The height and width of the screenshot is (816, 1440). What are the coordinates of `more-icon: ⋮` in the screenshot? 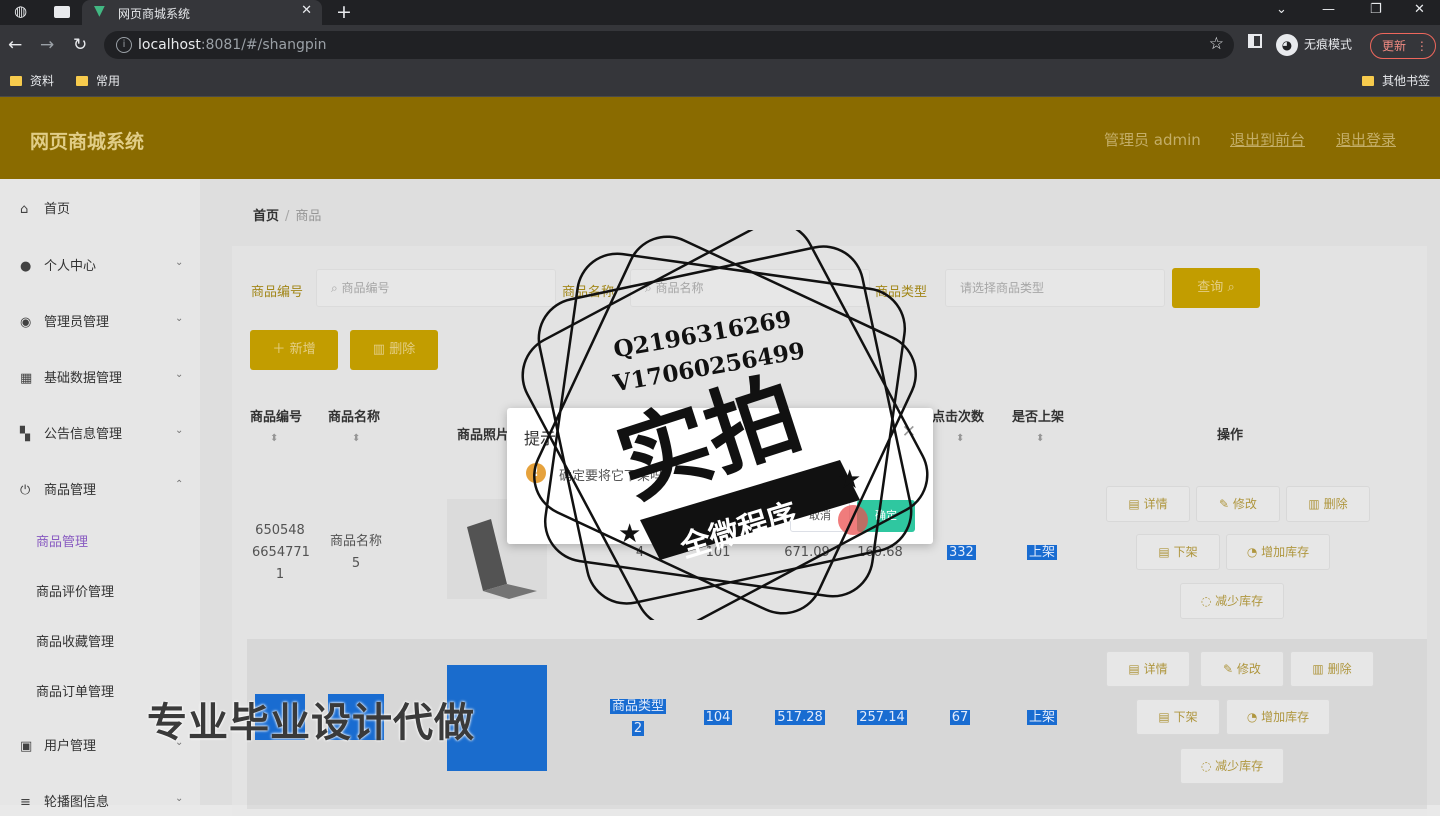 It's located at (1422, 46).